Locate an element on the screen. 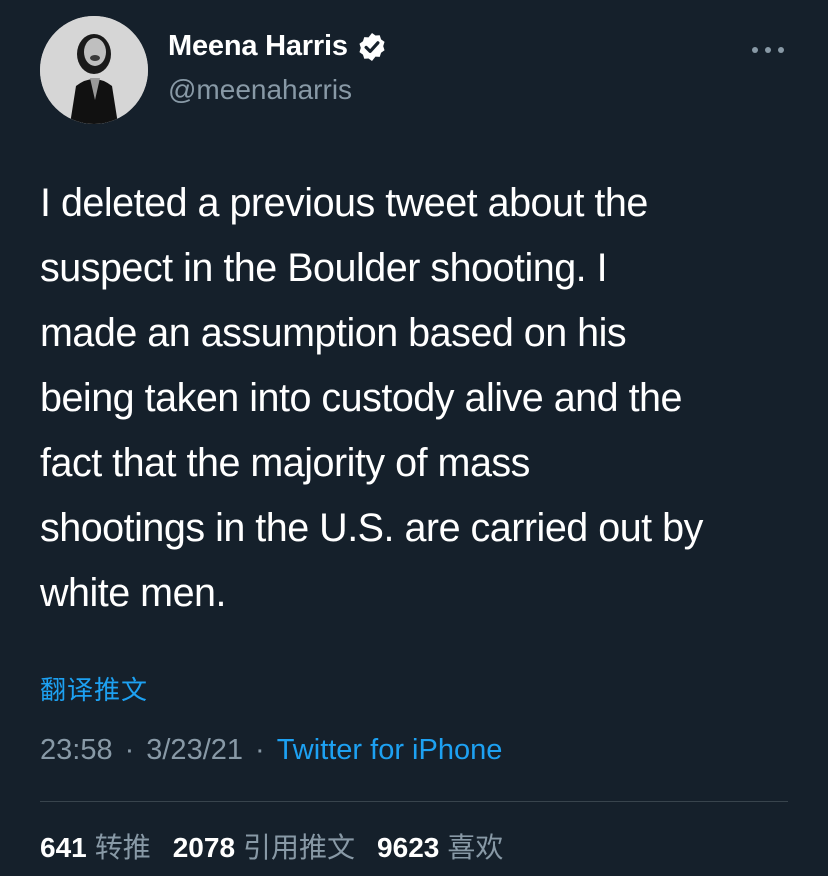 Image resolution: width=828 pixels, height=876 pixels. tweet-line: being taken into custody alive and the is located at coordinates (361, 398).